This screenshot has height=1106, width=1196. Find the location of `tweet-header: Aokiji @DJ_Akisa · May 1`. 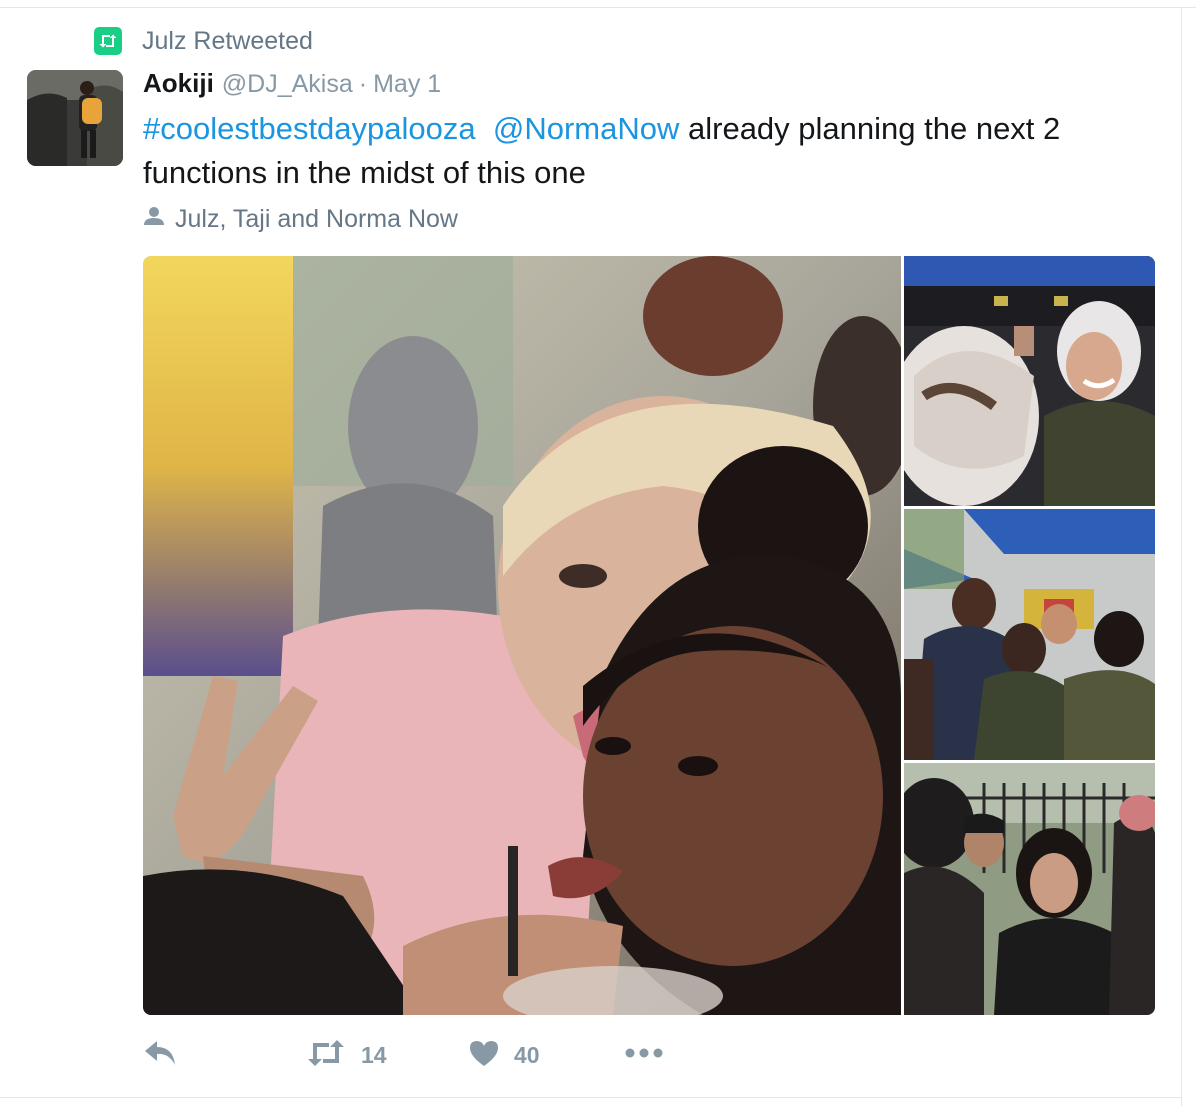

tweet-header: Aokiji @DJ_Akisa · May 1 is located at coordinates (292, 86).